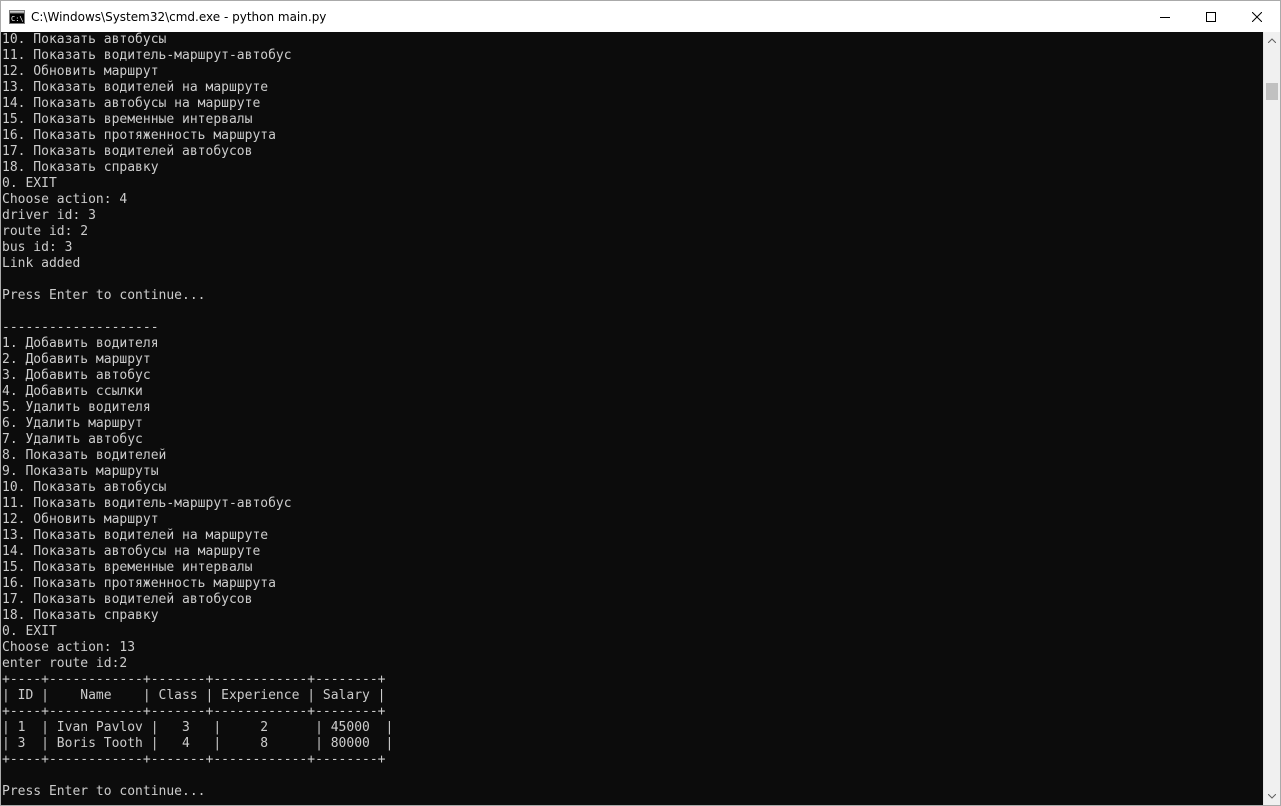 This screenshot has width=1281, height=806. I want to click on console-line: Choose action: 4, so click(65, 199).